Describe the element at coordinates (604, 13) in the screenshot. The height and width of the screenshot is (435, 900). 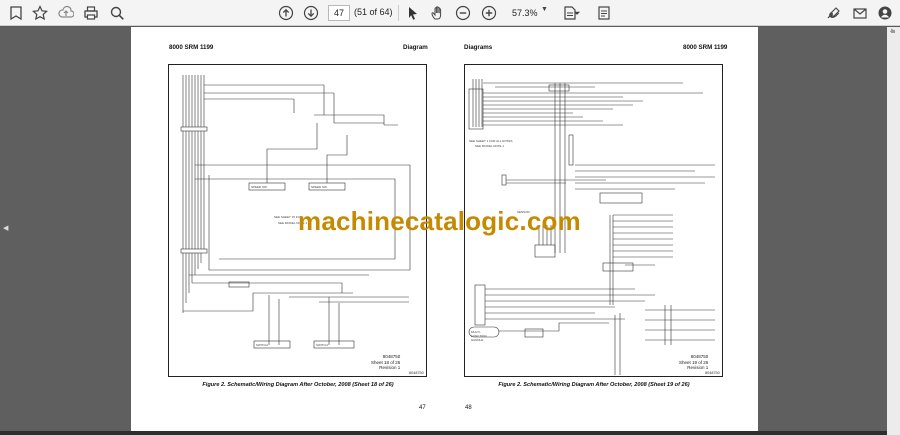
I see `scroll-mode-icon` at that location.